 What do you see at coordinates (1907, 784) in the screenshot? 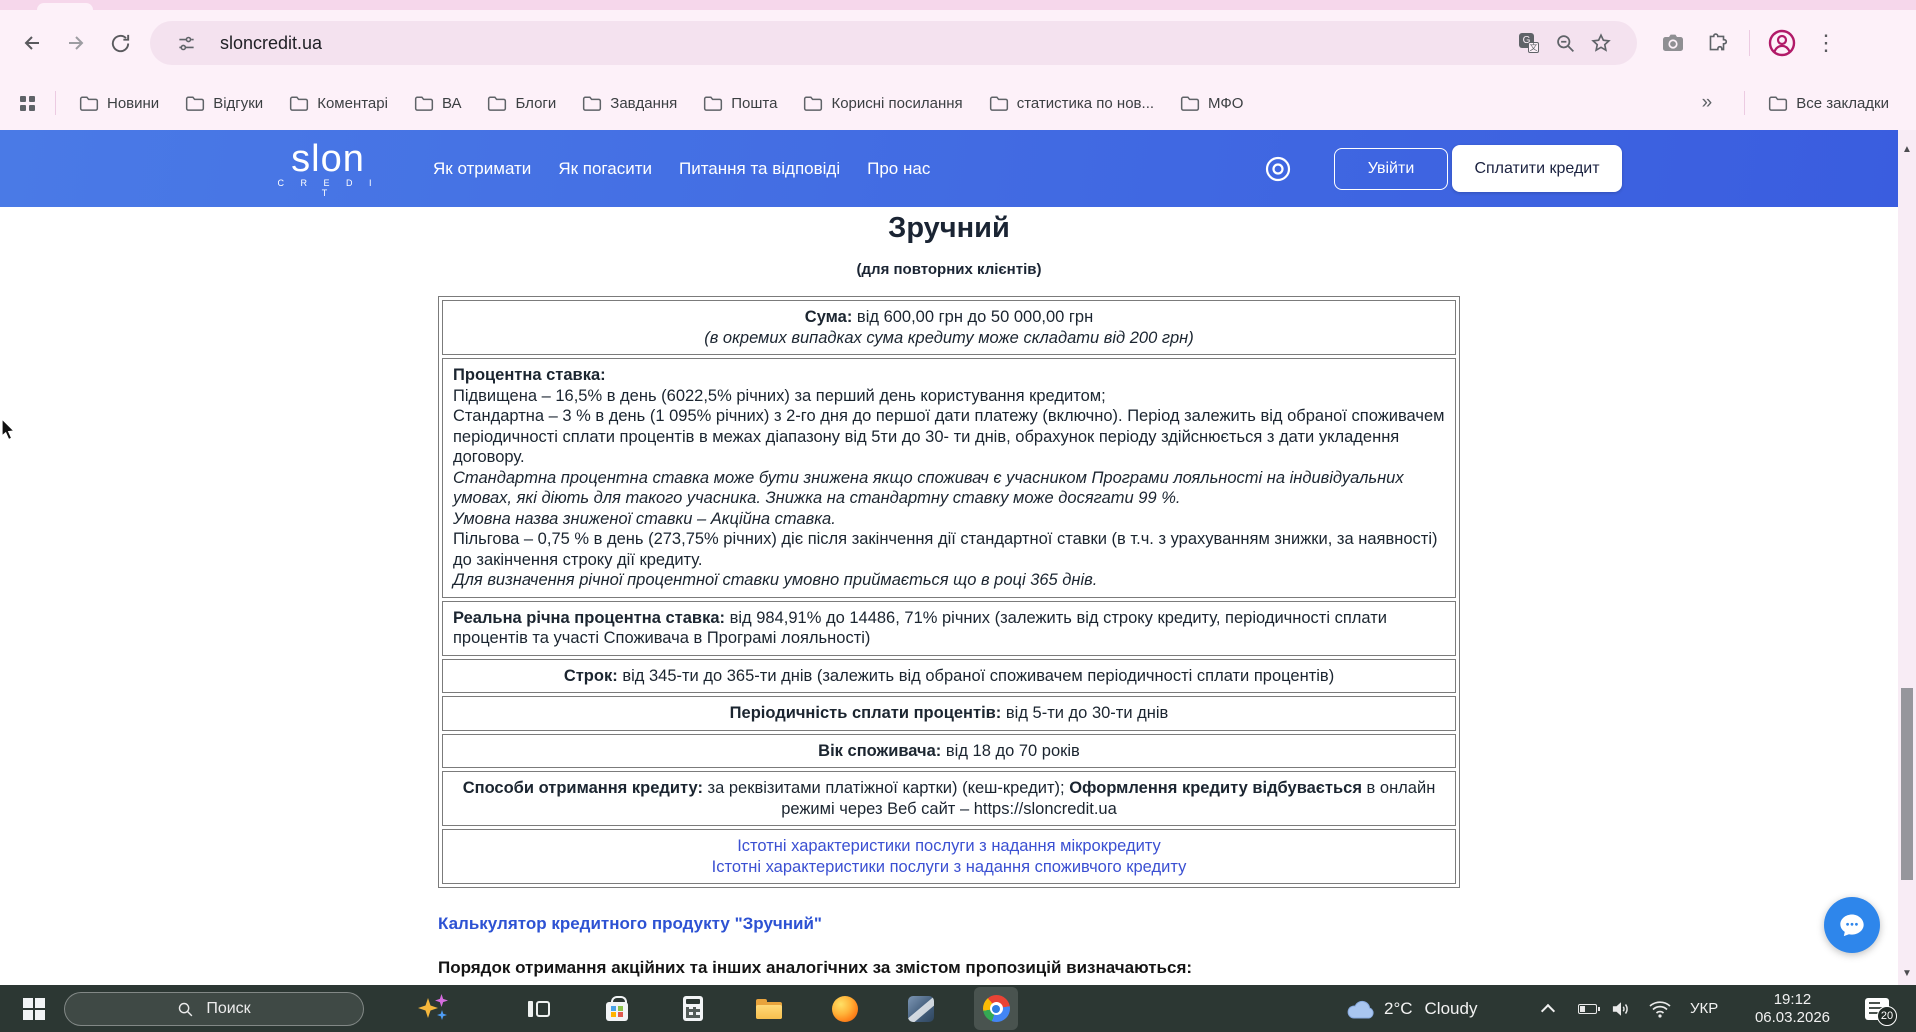
I see `scrollbar-thumb` at bounding box center [1907, 784].